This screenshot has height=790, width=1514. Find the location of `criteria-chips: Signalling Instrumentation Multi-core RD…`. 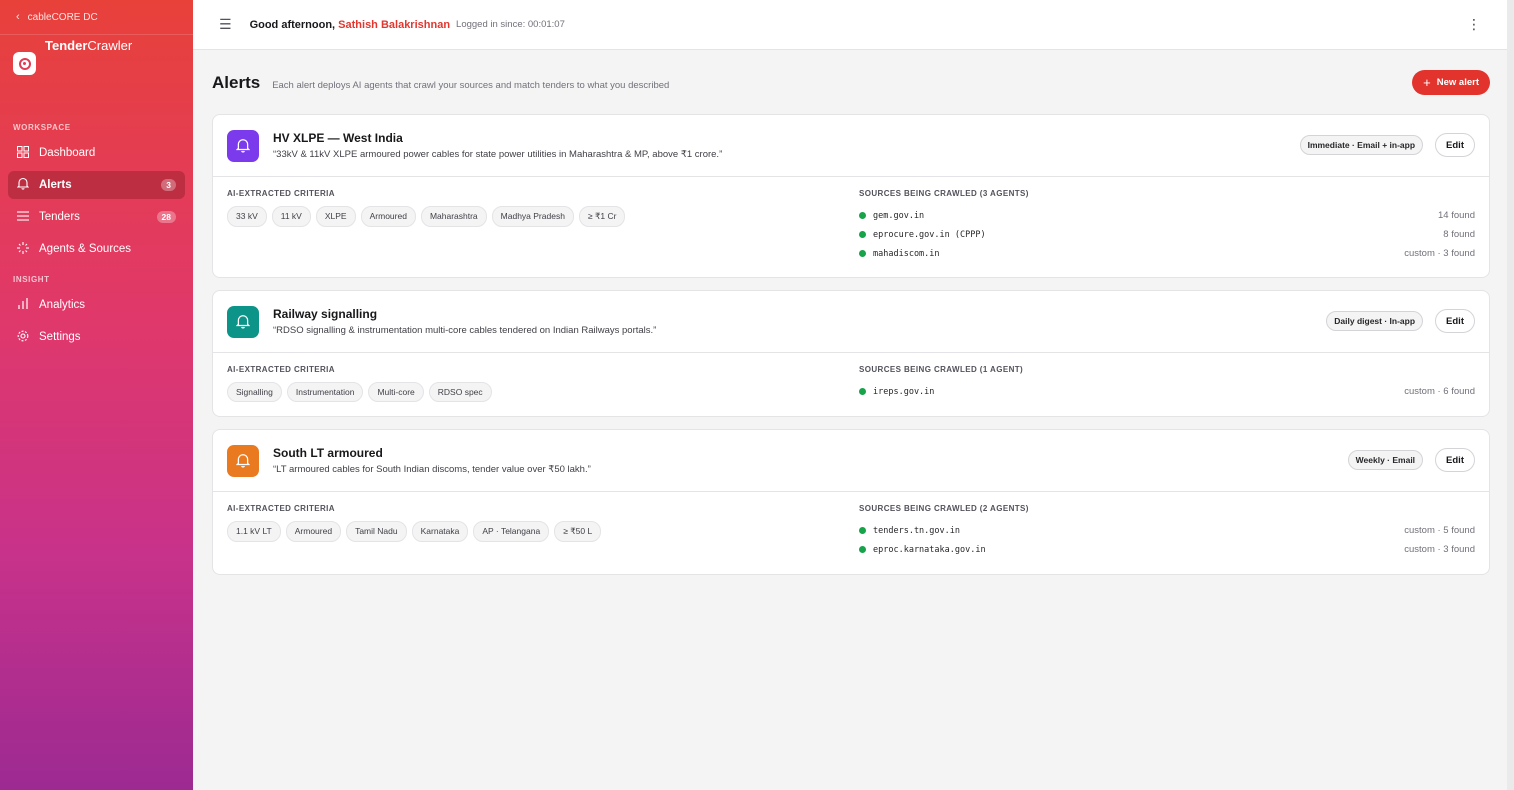

criteria-chips: Signalling Instrumentation Multi-core RD… is located at coordinates (543, 392).